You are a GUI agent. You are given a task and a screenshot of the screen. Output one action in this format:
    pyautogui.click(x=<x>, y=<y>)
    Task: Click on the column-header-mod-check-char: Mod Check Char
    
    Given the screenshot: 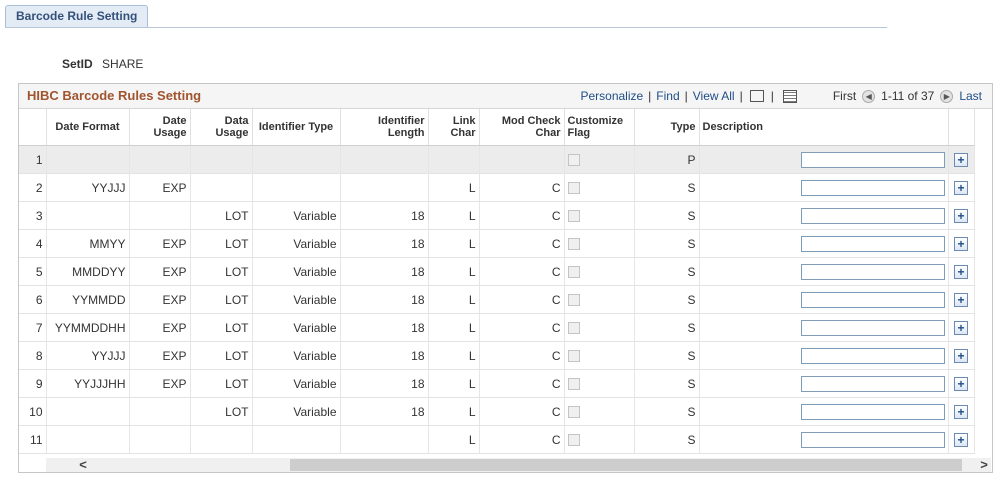 What is the action you would take?
    pyautogui.click(x=522, y=127)
    